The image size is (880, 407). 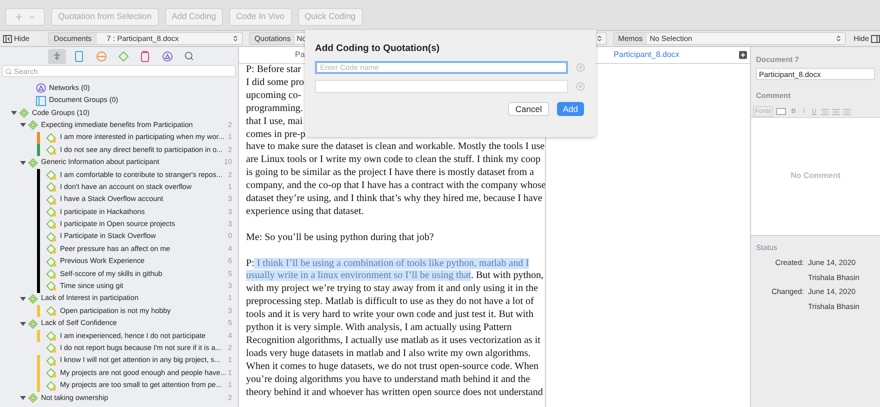 I want to click on text-line: usually write in a linux environment so I’ll be using that. But with python,, so click(x=395, y=277).